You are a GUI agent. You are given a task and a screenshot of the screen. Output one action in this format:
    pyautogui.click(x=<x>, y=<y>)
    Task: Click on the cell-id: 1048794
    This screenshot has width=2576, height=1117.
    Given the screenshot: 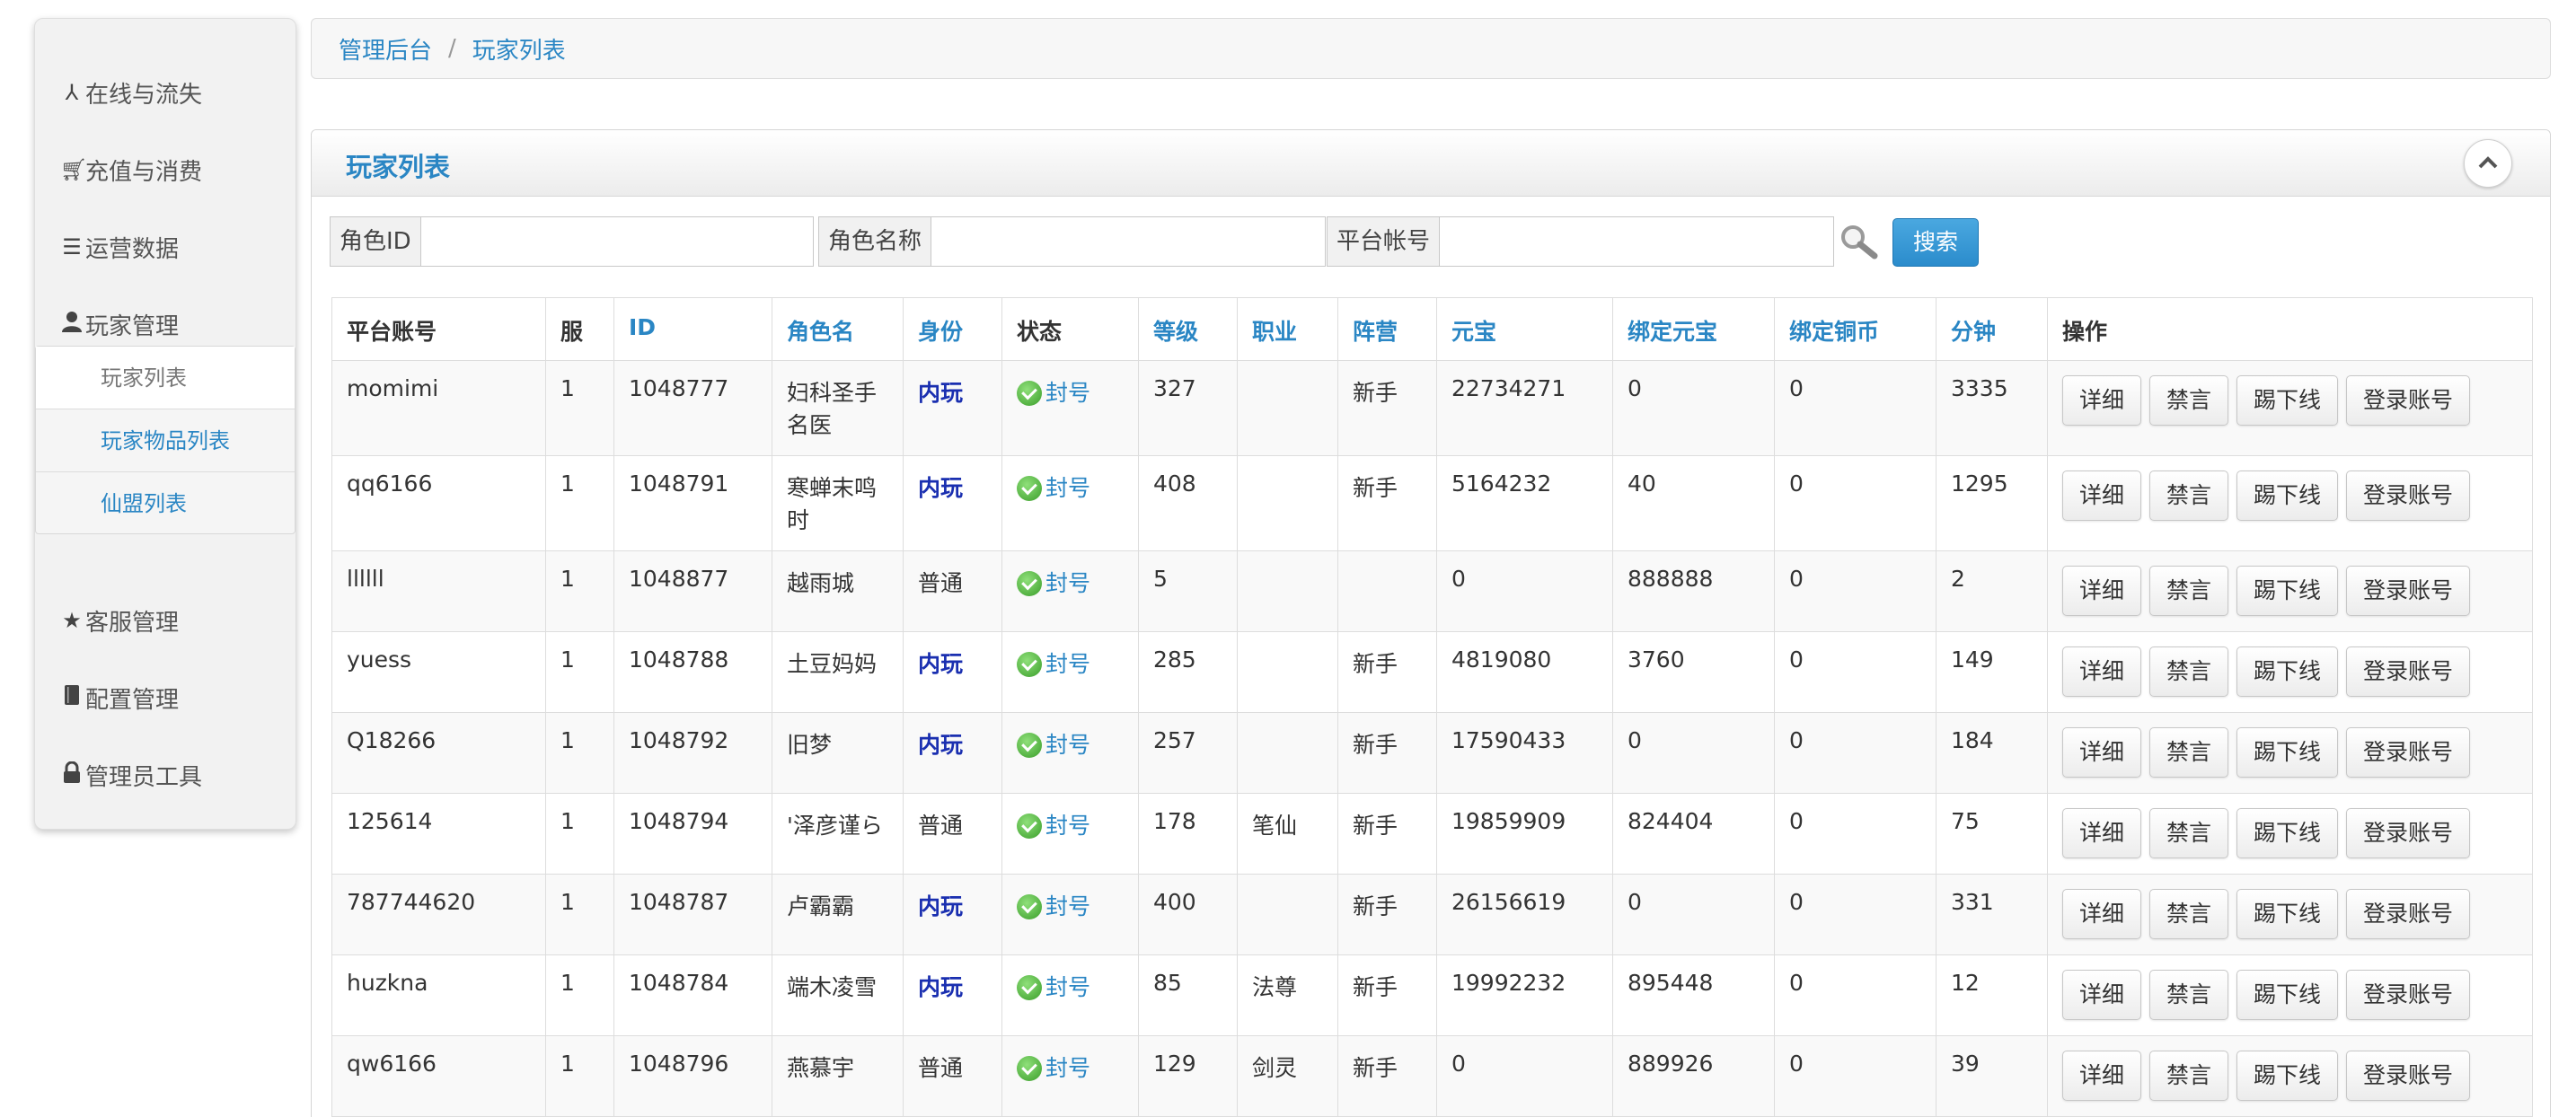 What is the action you would take?
    pyautogui.click(x=692, y=834)
    